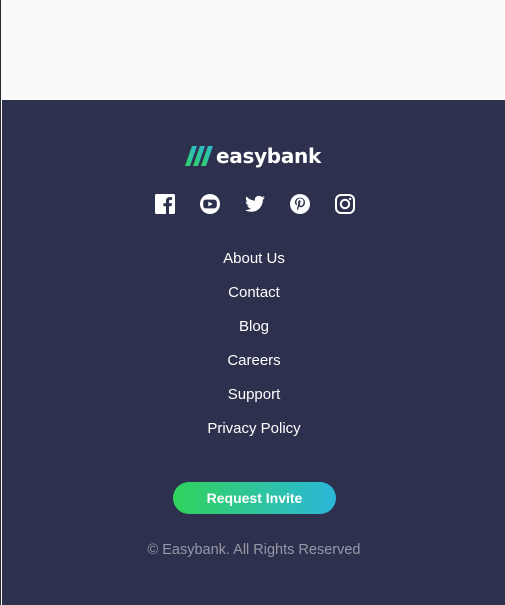 The image size is (505, 605). What do you see at coordinates (268, 156) in the screenshot?
I see `logo-text: easybank` at bounding box center [268, 156].